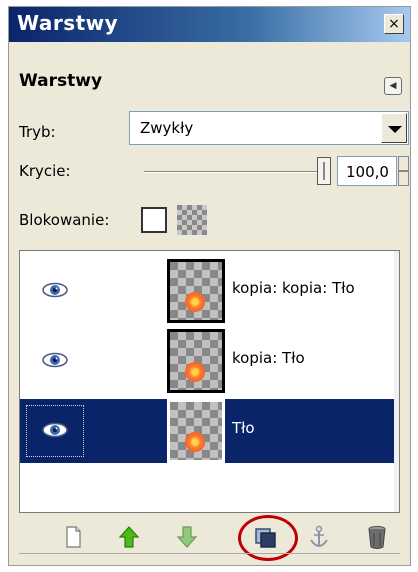 Image resolution: width=418 pixels, height=572 pixels. What do you see at coordinates (234, 172) in the screenshot?
I see `opacity-slider-track` at bounding box center [234, 172].